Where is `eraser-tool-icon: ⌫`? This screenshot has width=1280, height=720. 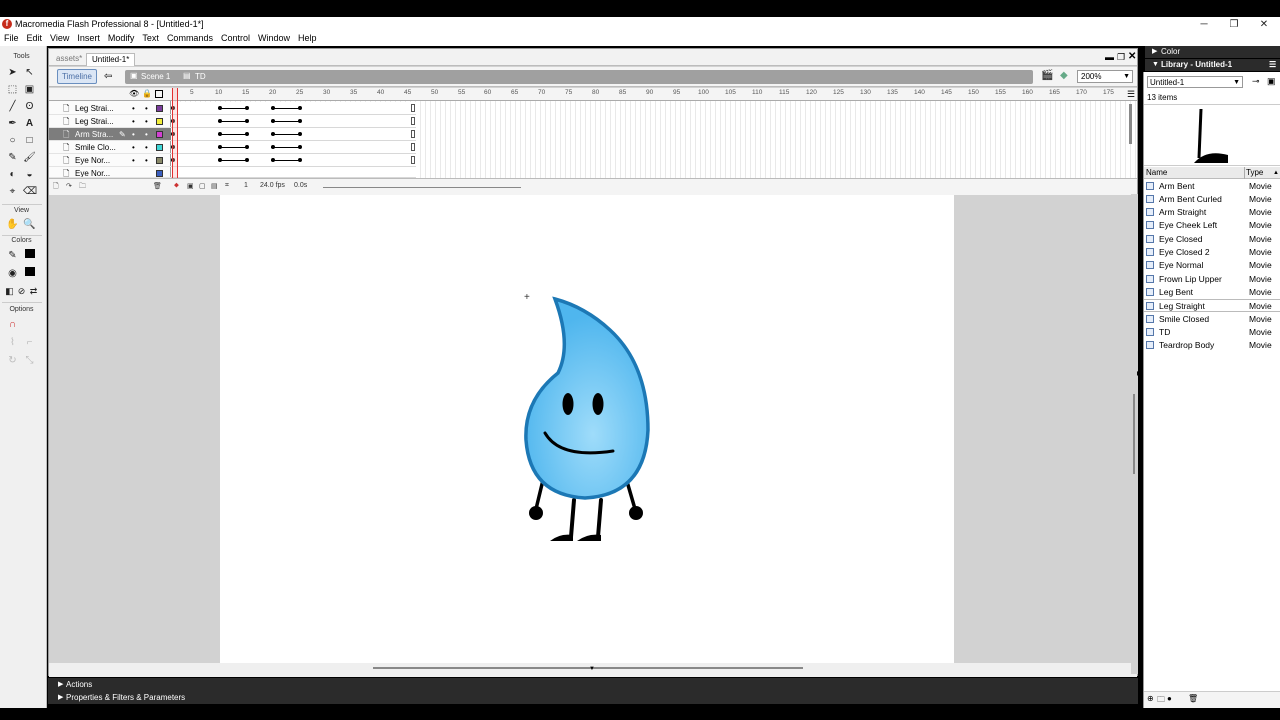 eraser-tool-icon: ⌫ is located at coordinates (30, 191).